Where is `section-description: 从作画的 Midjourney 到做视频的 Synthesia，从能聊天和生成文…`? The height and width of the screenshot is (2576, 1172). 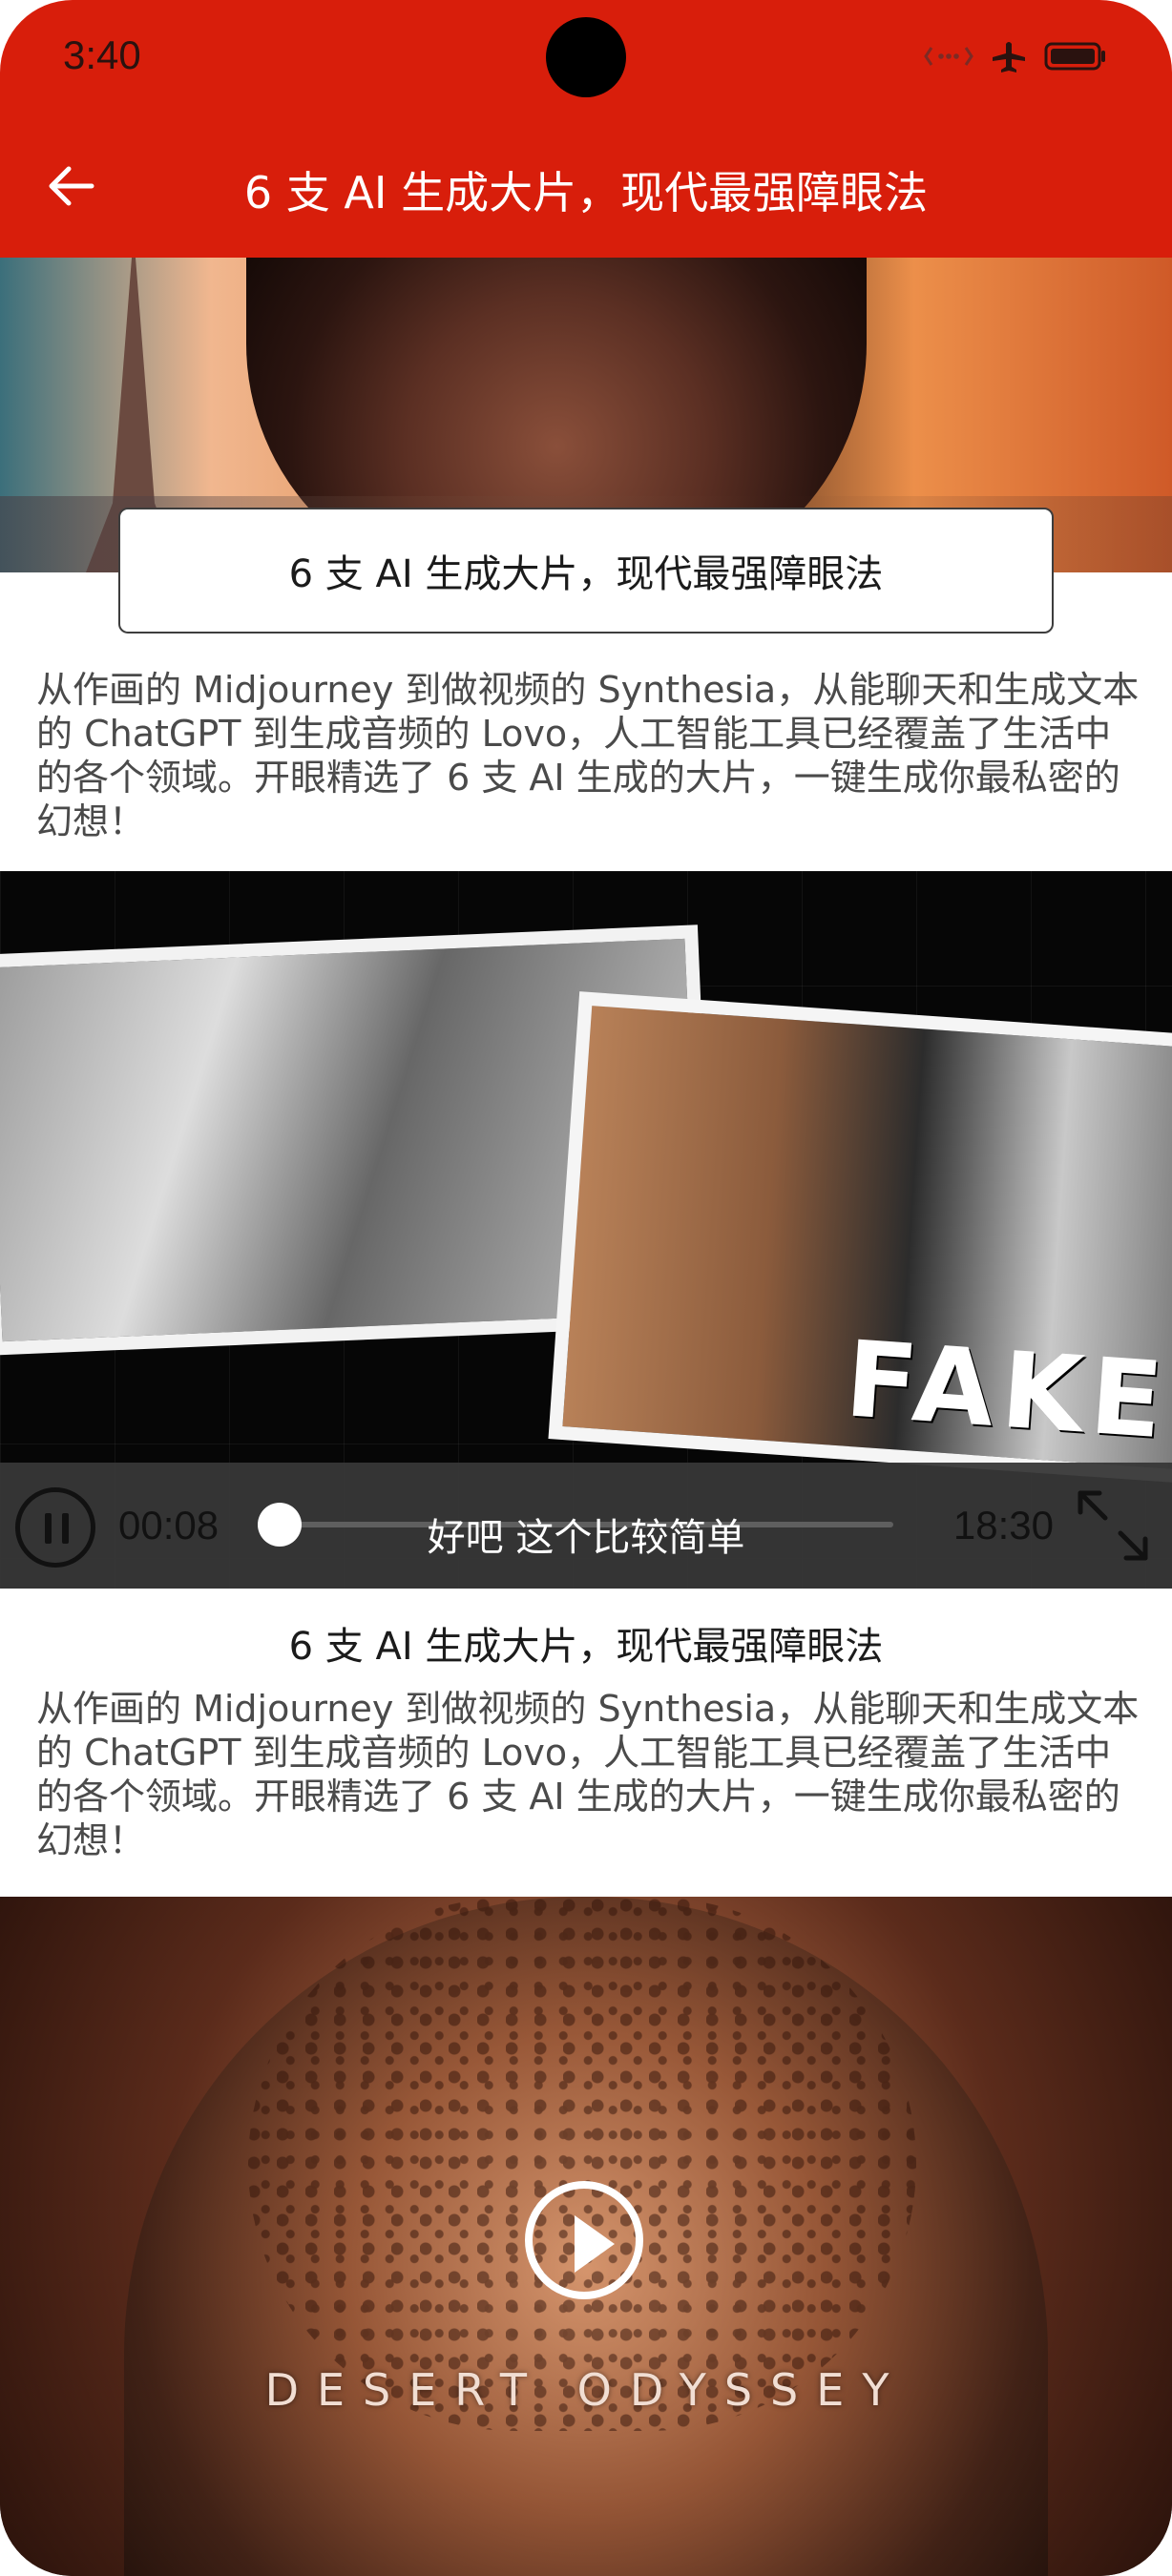
section-description: 从作画的 Midjourney 到做视频的 Synthesia，从能聊天和生成文… is located at coordinates (588, 1774).